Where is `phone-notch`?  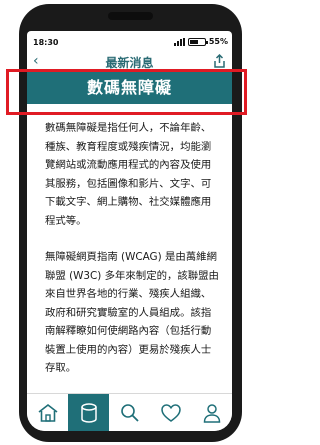 phone-notch is located at coordinates (130, 16).